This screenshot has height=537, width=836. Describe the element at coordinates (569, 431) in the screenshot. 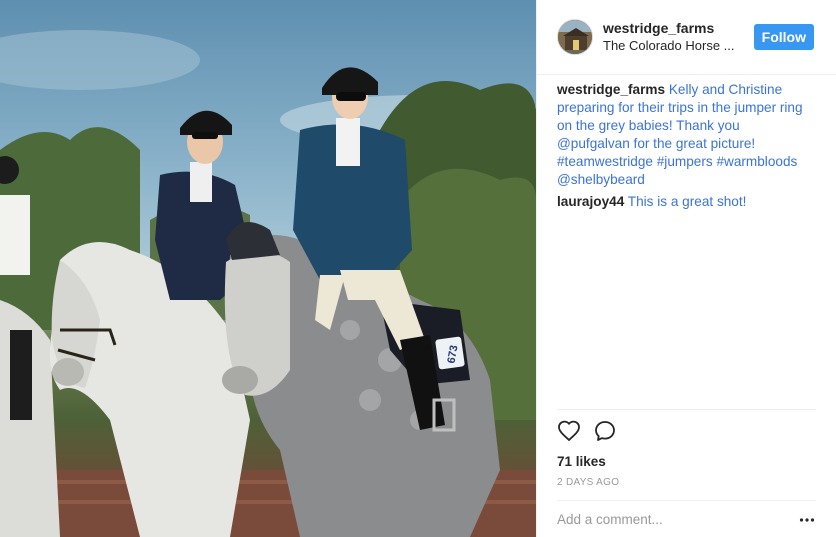

I see `heart-icon` at that location.